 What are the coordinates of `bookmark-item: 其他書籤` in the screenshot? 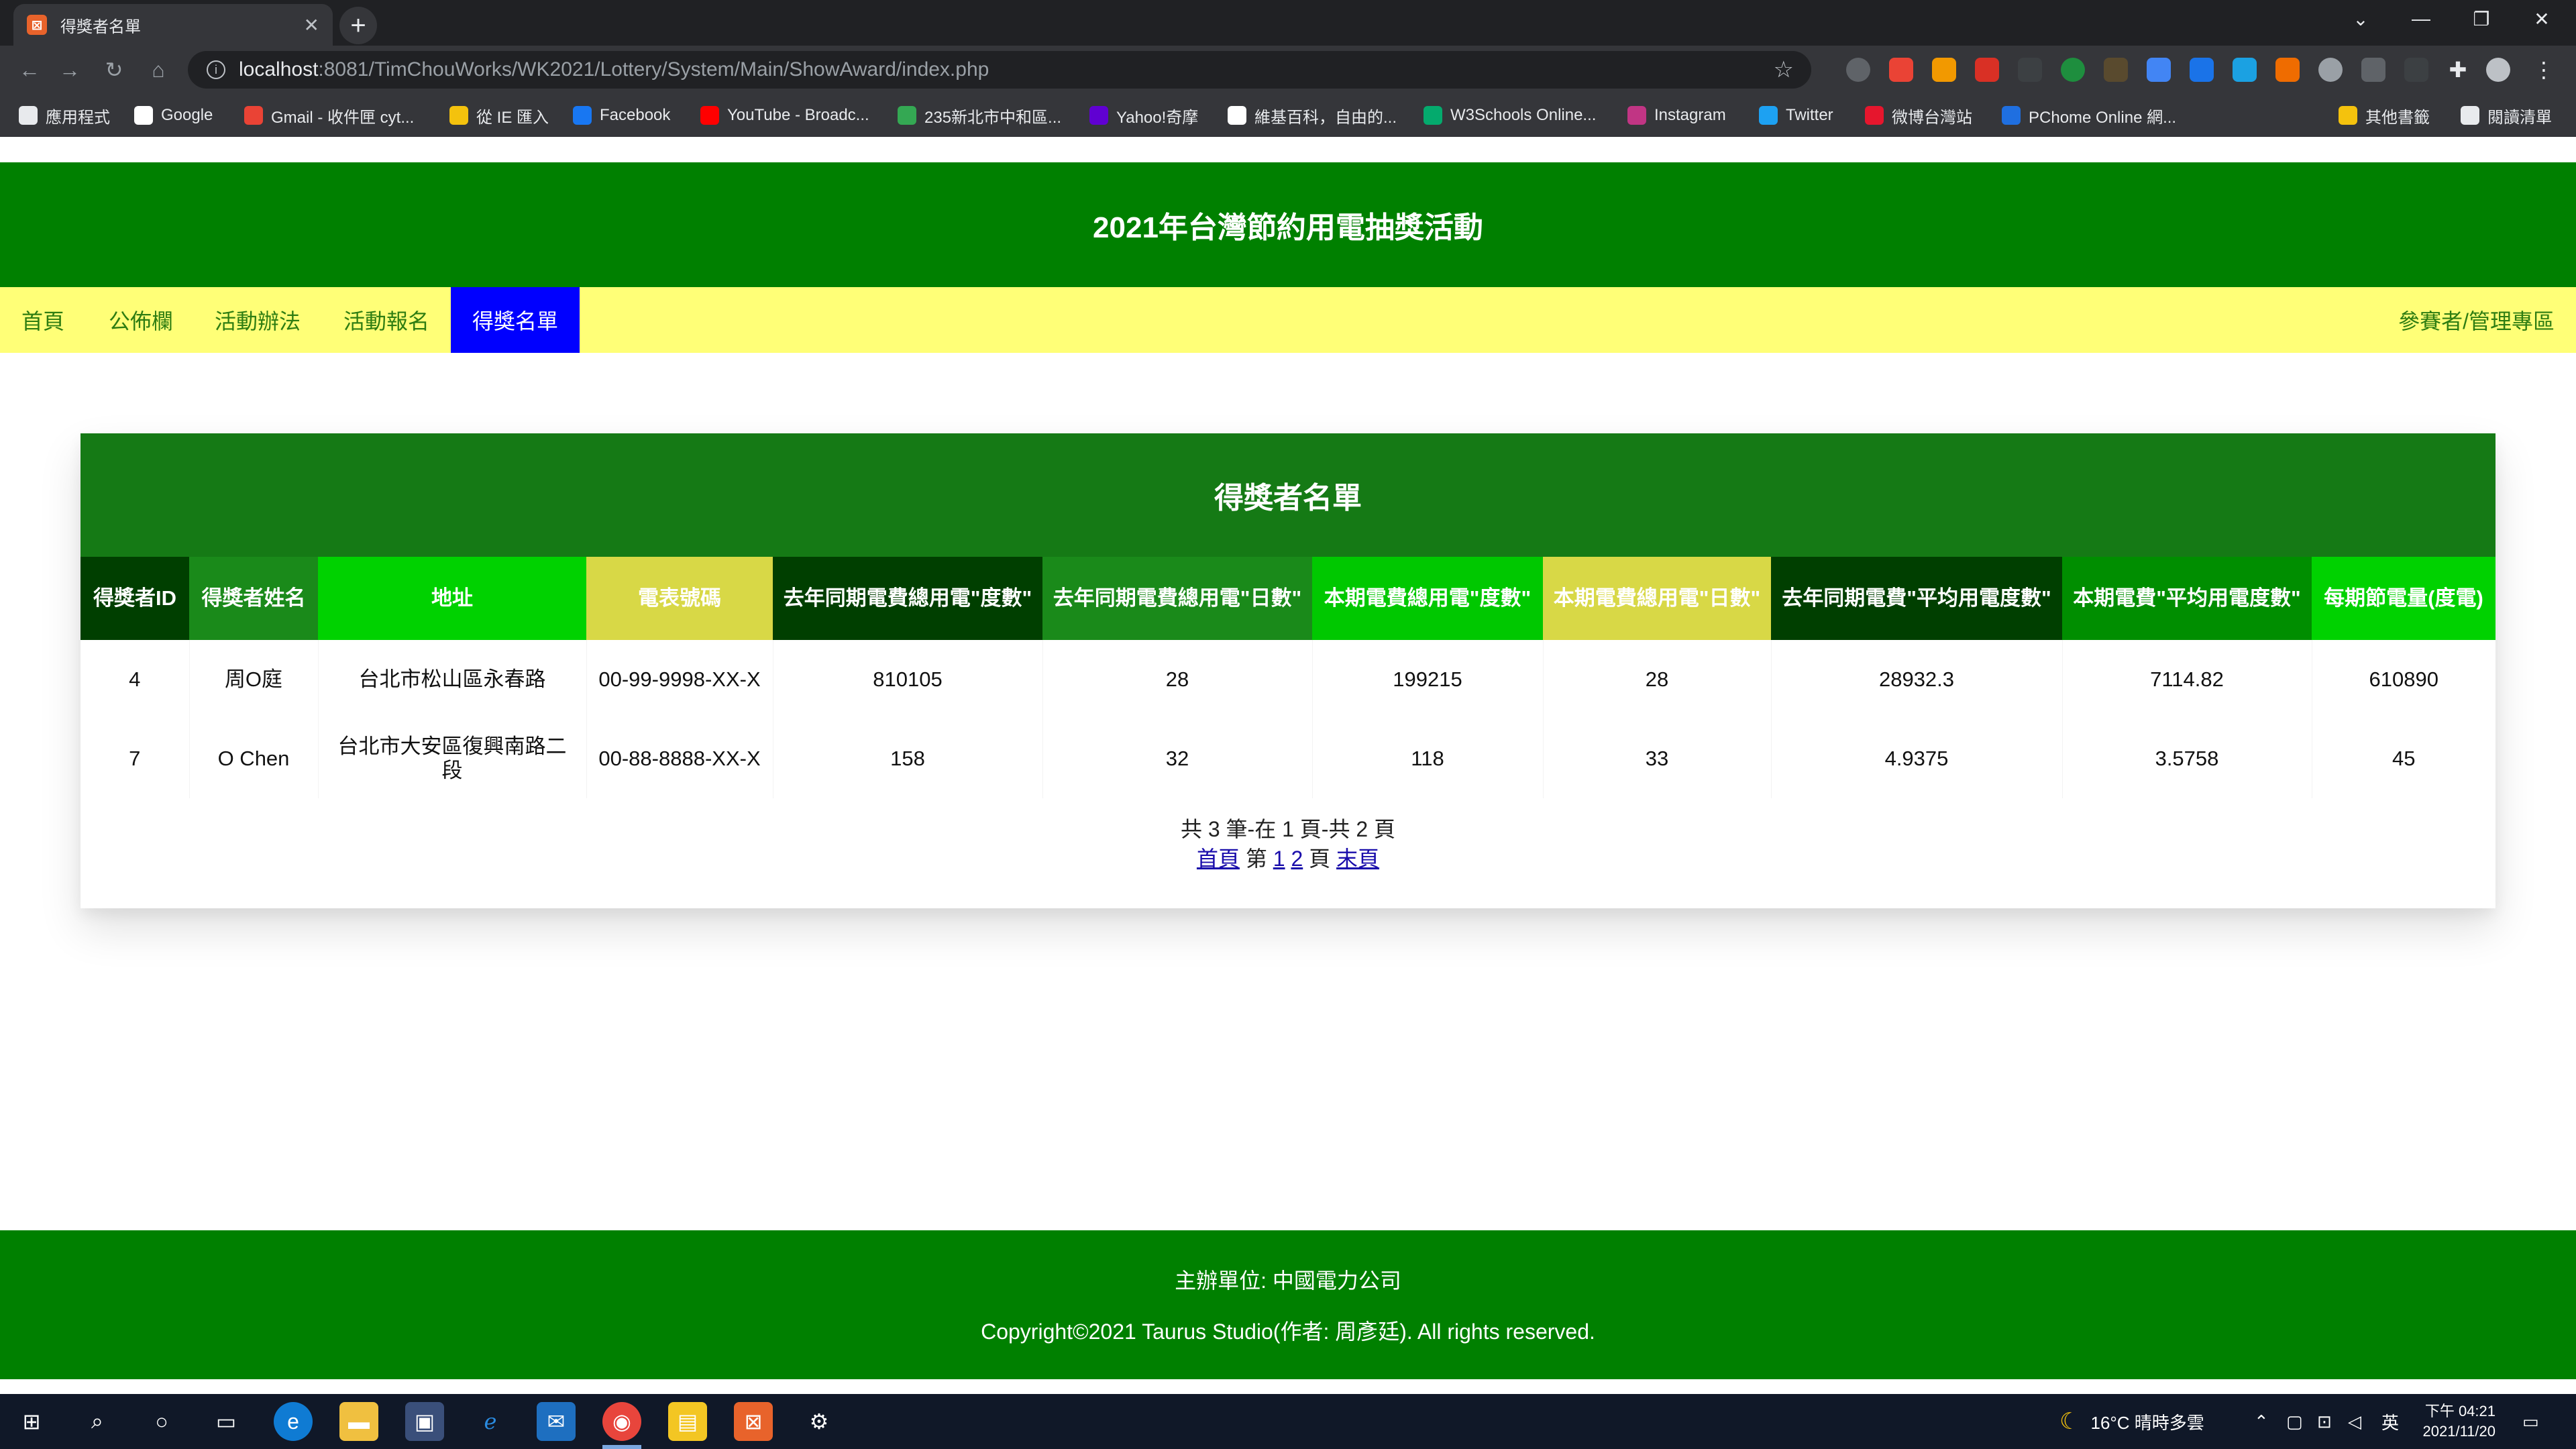 It's located at (2384, 115).